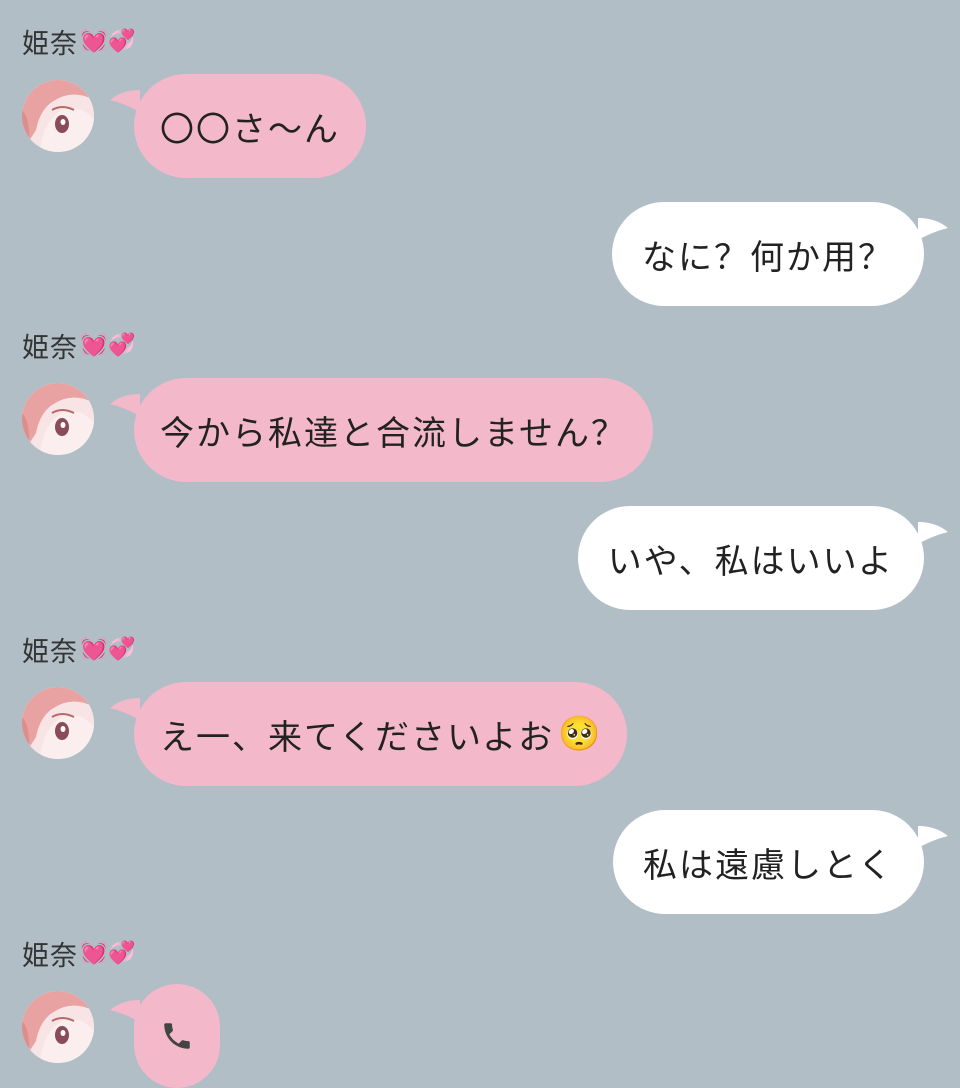  What do you see at coordinates (357, 737) in the screenshot?
I see `message-text: え一、来てくださいよお` at bounding box center [357, 737].